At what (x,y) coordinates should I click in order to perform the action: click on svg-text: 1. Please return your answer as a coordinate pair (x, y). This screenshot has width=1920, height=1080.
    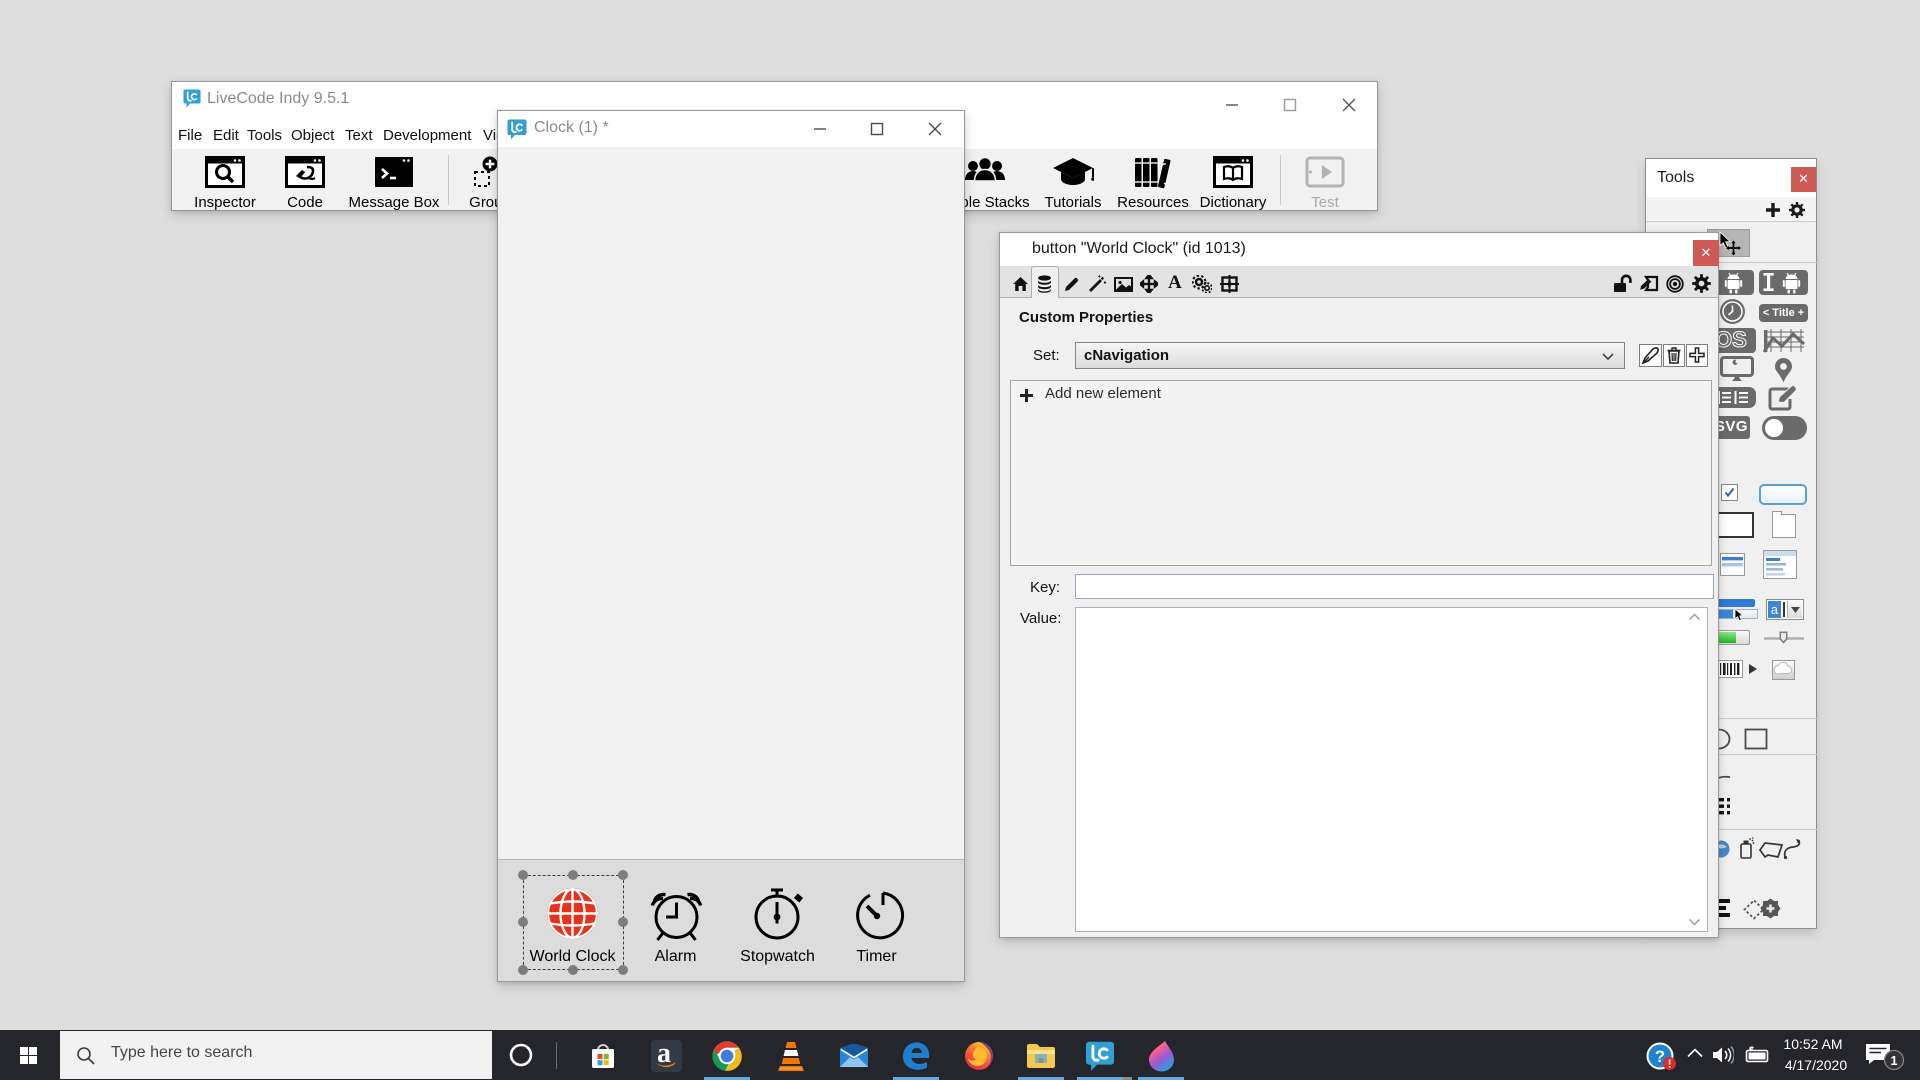
    Looking at the image, I should click on (1893, 1060).